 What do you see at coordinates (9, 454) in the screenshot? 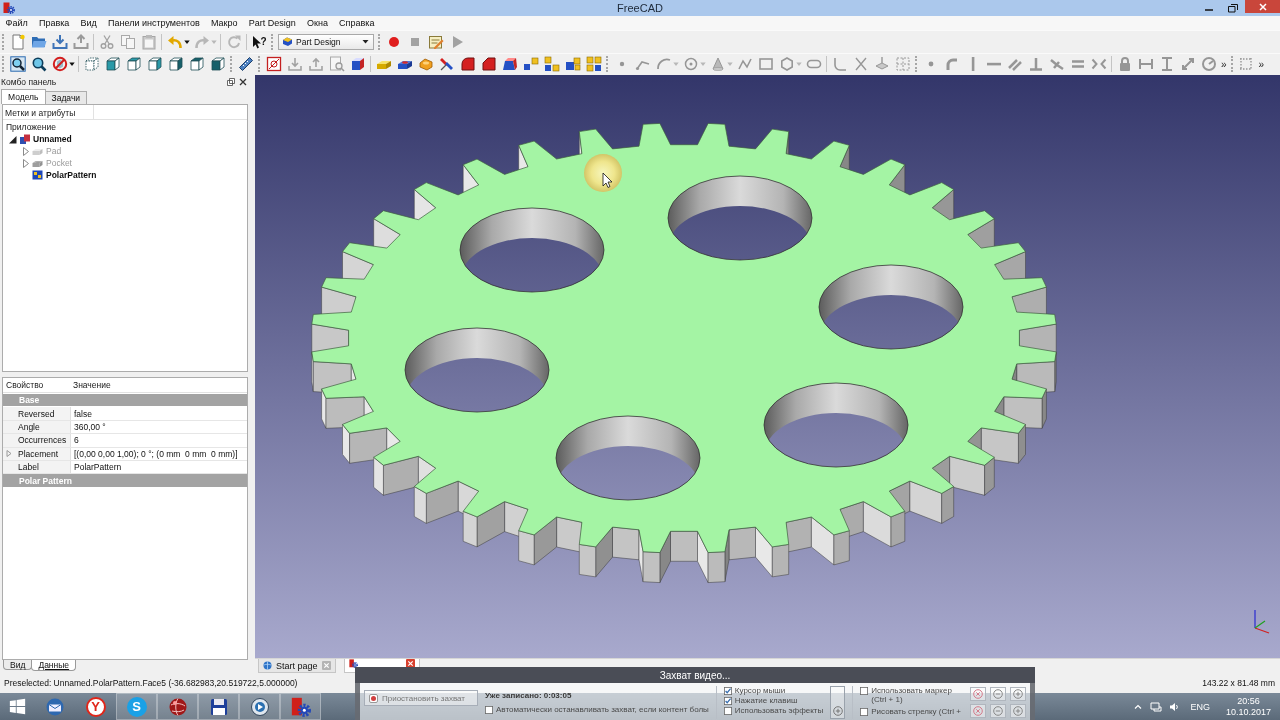
I see `expand-arrow-icon` at bounding box center [9, 454].